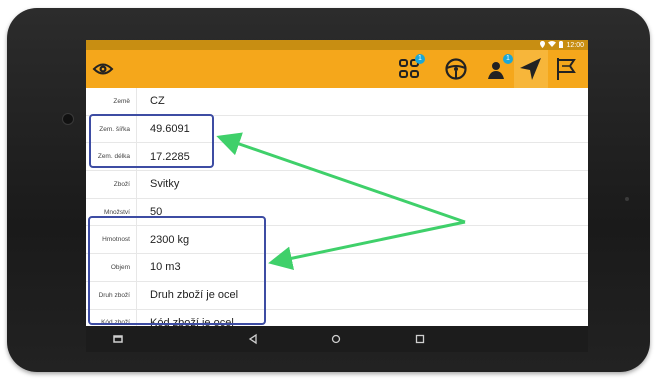 This screenshot has width=657, height=379. What do you see at coordinates (337, 45) in the screenshot?
I see `status-bar: 12:00` at bounding box center [337, 45].